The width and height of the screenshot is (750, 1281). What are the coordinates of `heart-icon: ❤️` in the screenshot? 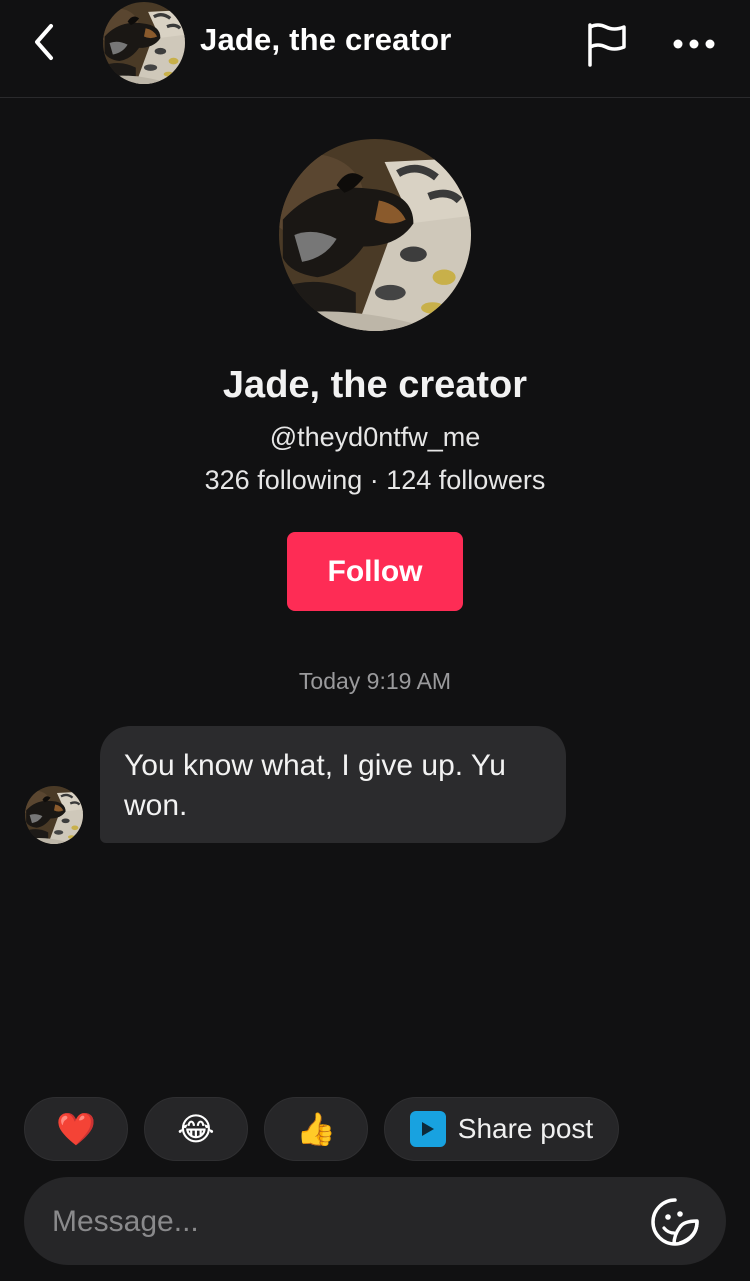 It's located at (76, 1129).